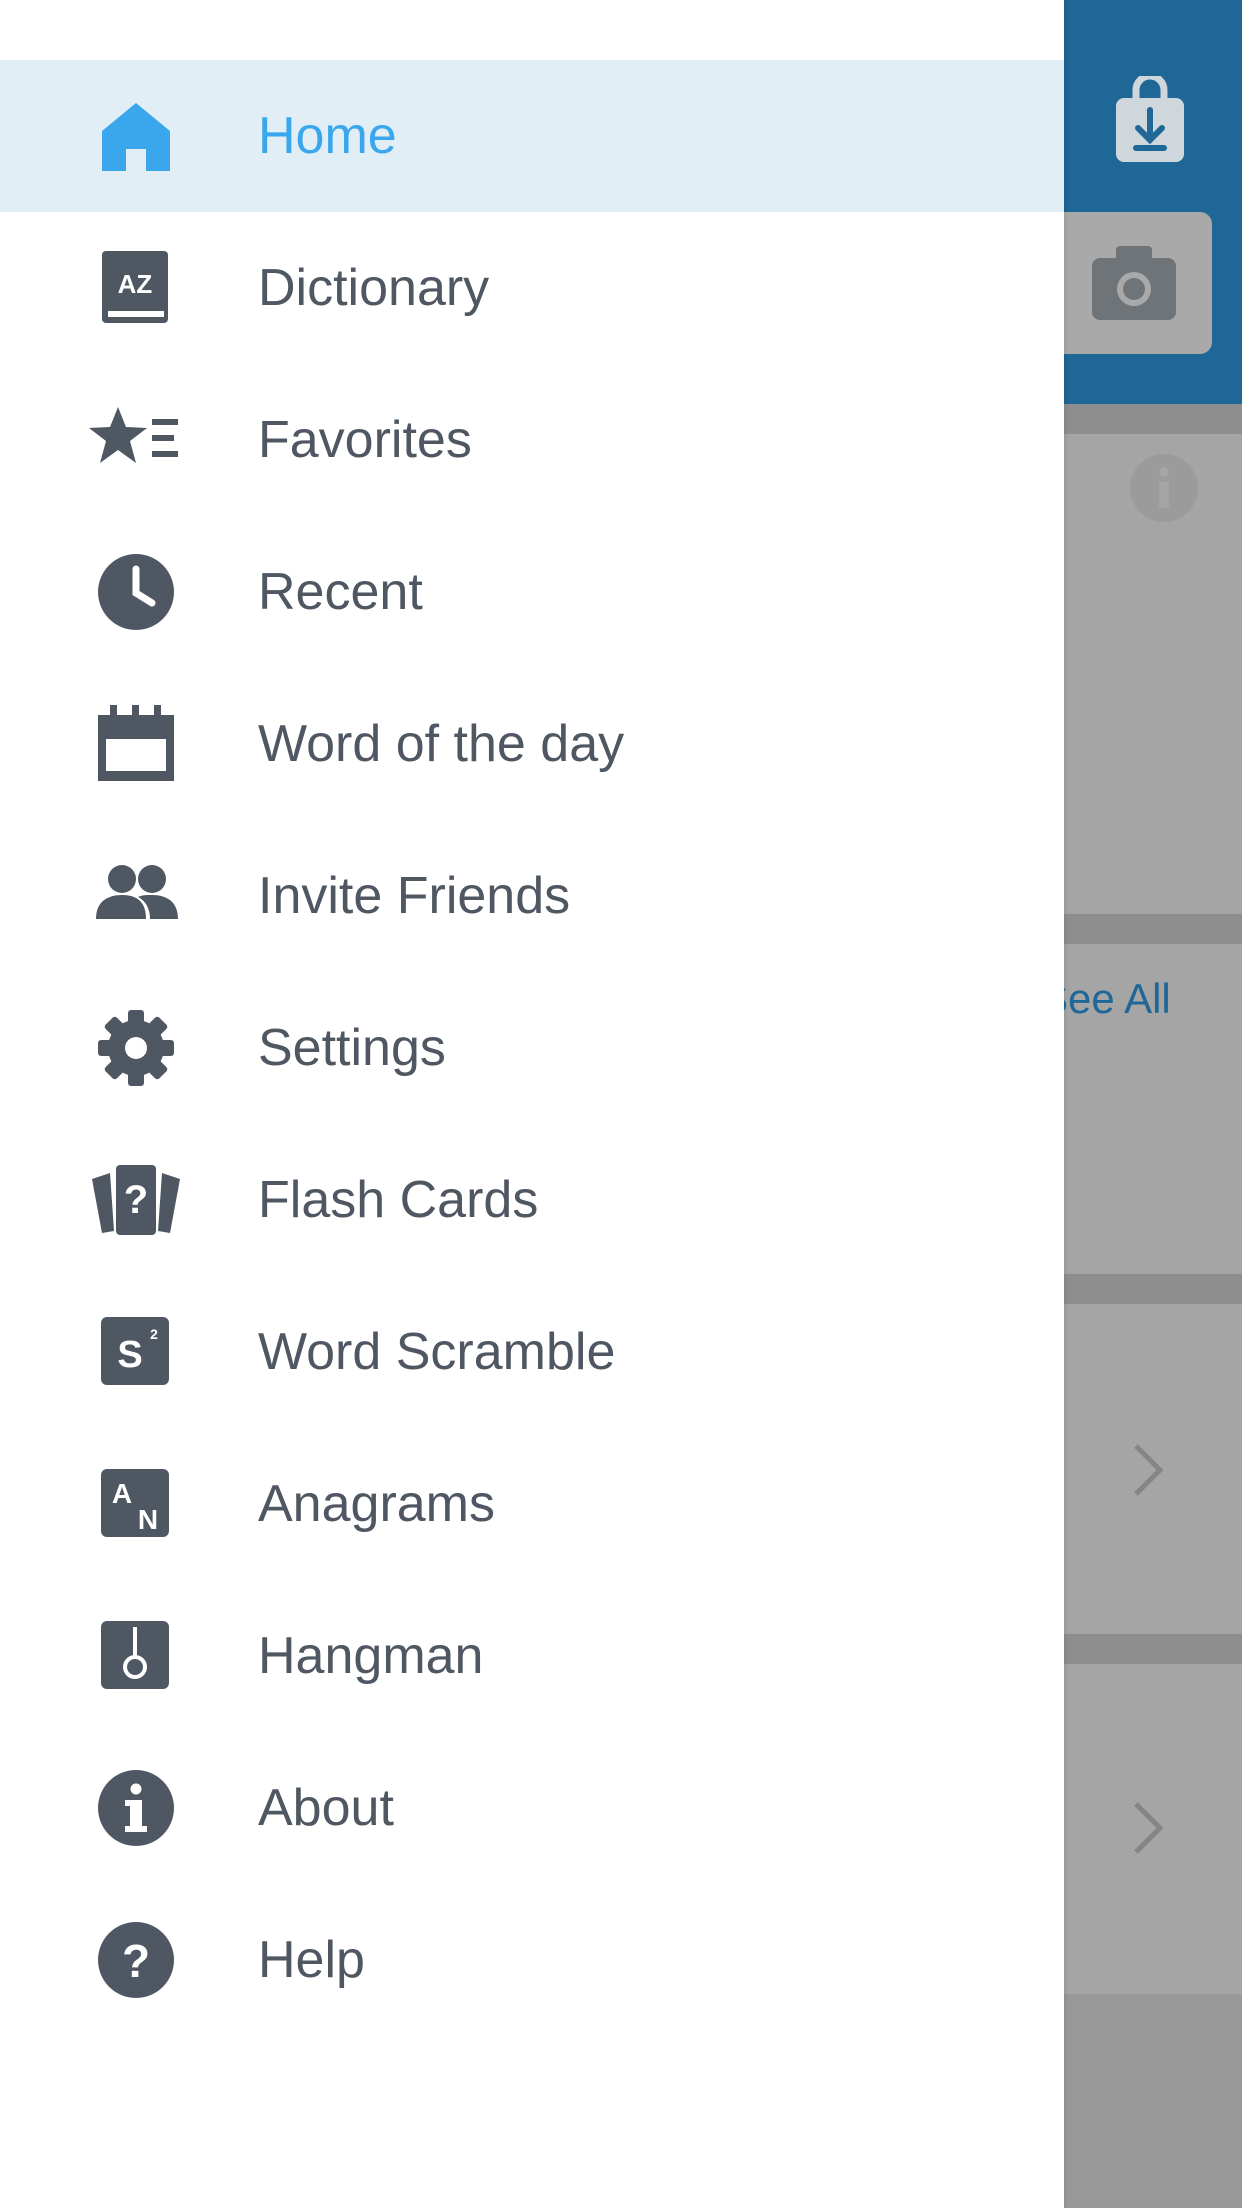 This screenshot has width=1242, height=2208. Describe the element at coordinates (1150, 120) in the screenshot. I see `download-bag-icon` at that location.